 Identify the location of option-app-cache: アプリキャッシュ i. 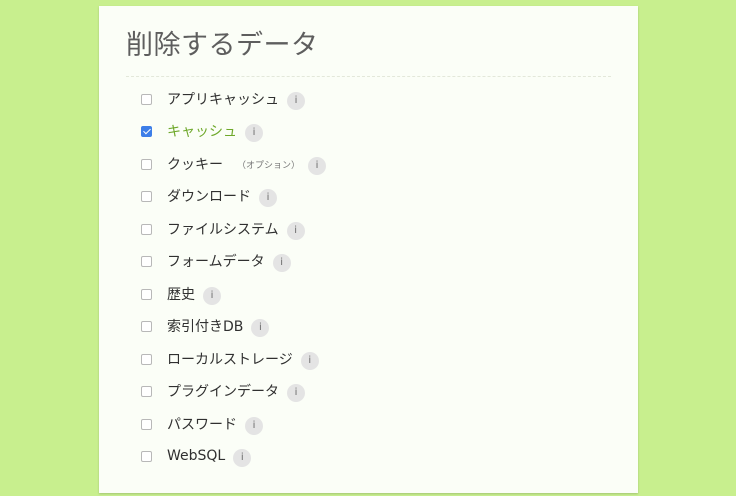
(223, 99).